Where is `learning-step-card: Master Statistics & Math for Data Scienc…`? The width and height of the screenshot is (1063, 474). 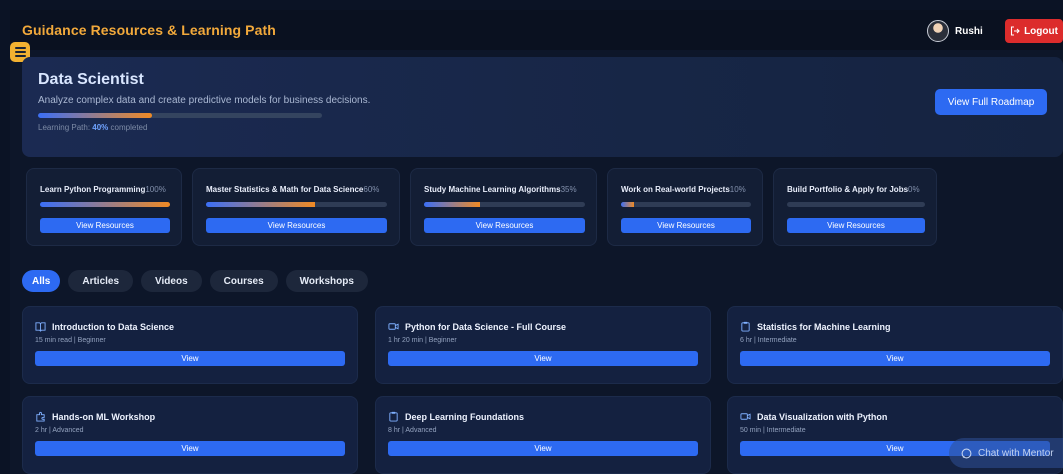
learning-step-card: Master Statistics & Math for Data Scienc… is located at coordinates (296, 207).